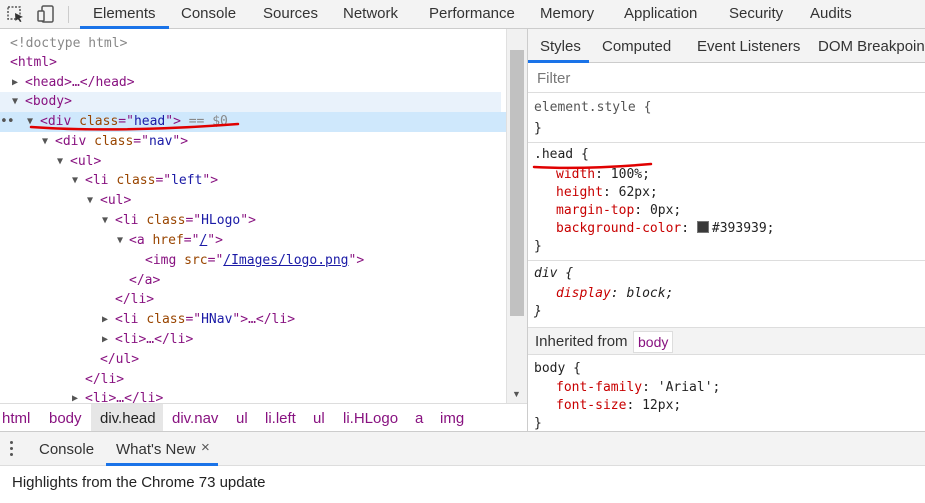 Image resolution: width=925 pixels, height=503 pixels. I want to click on drawer-tab-whats-new: What's New, so click(156, 449).